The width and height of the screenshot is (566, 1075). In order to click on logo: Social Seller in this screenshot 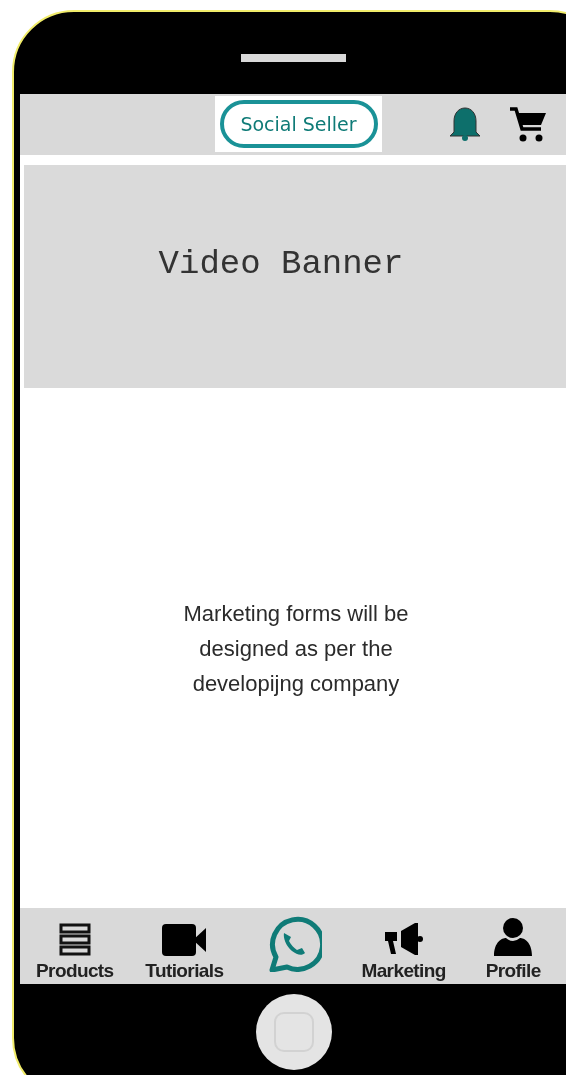, I will do `click(298, 124)`.